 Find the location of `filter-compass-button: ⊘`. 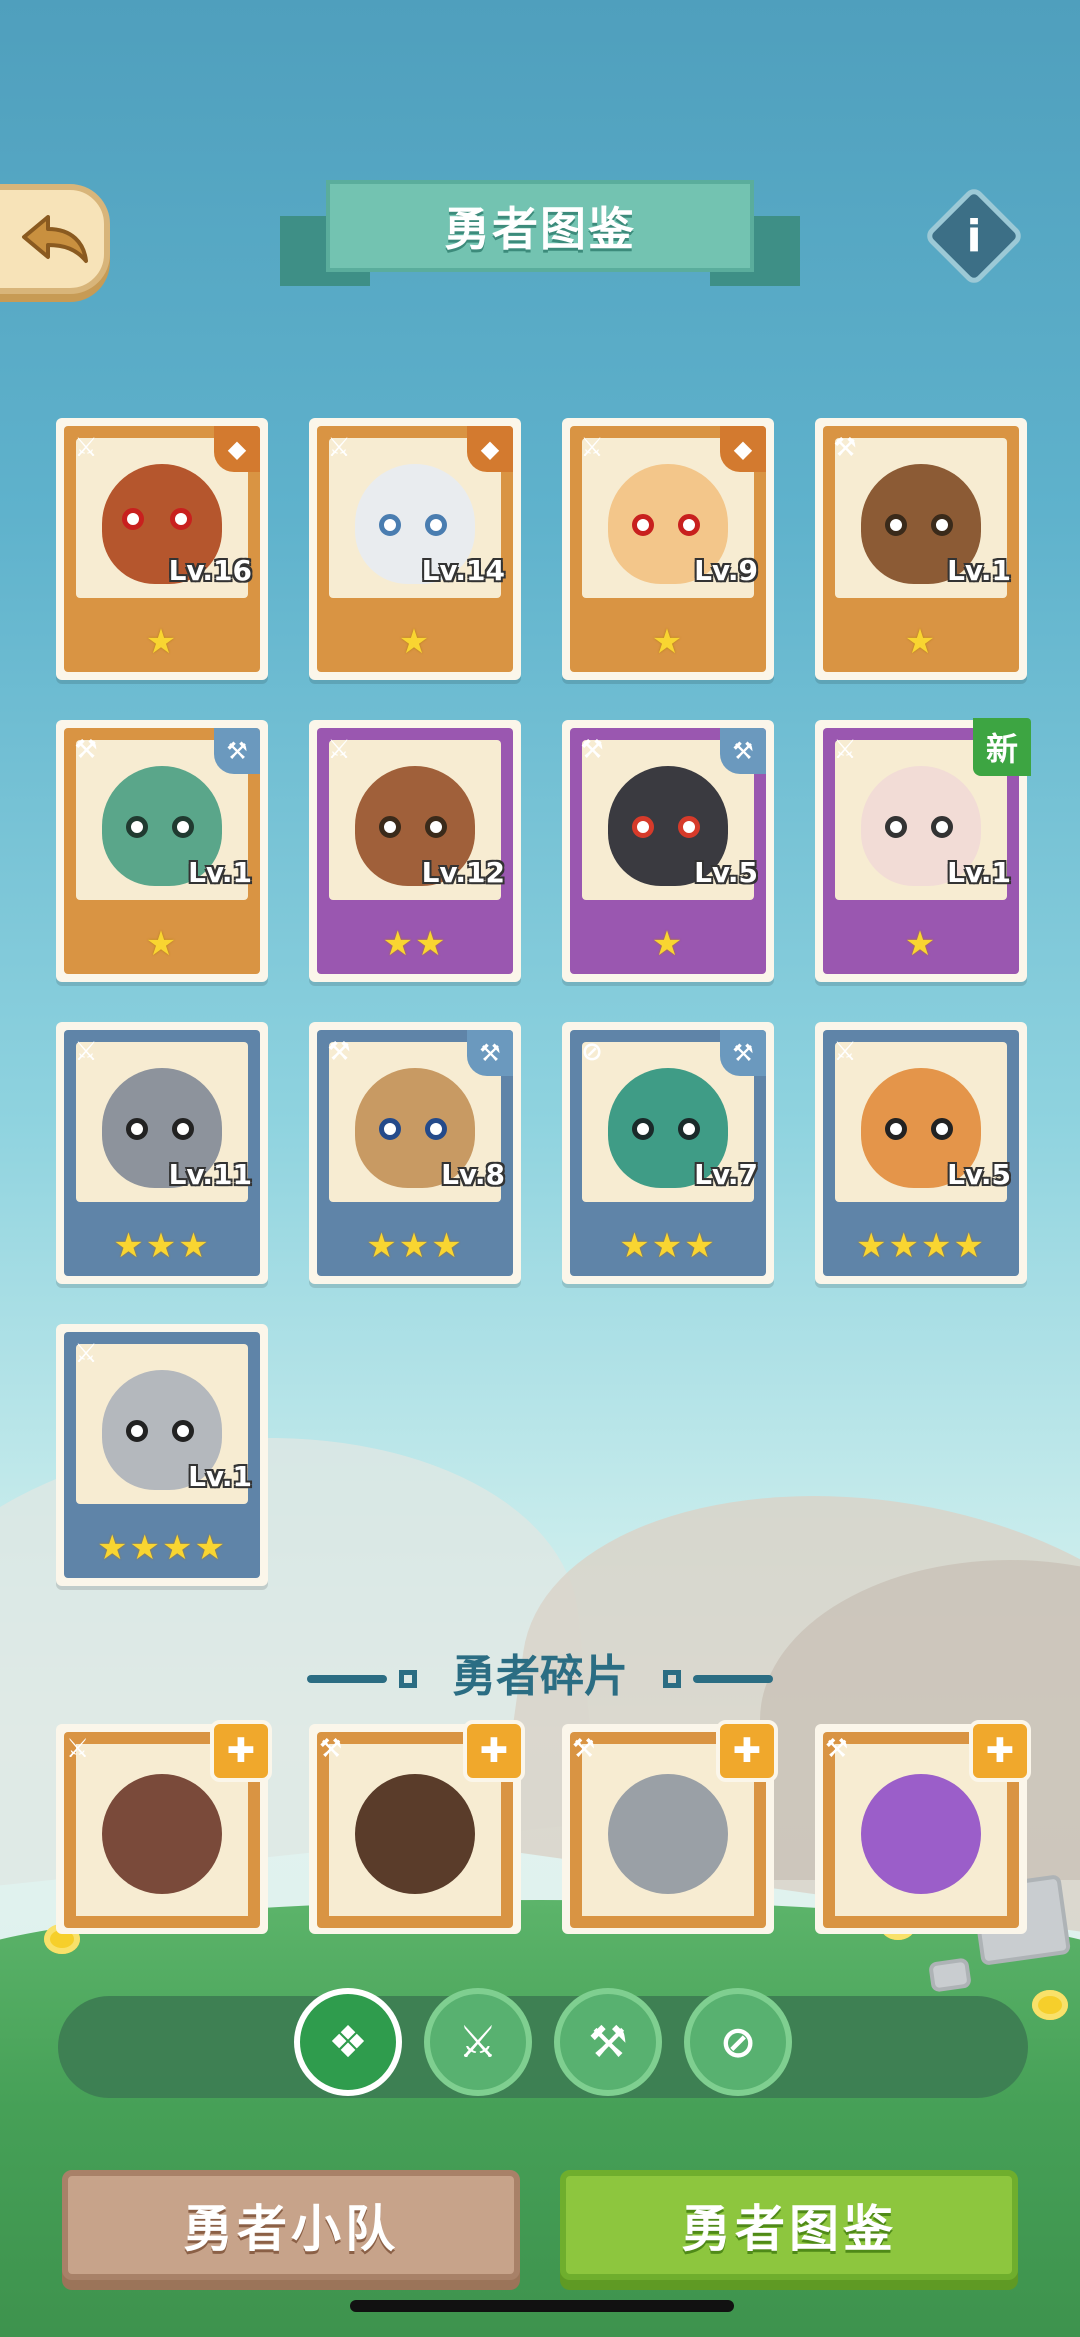

filter-compass-button: ⊘ is located at coordinates (738, 2042).